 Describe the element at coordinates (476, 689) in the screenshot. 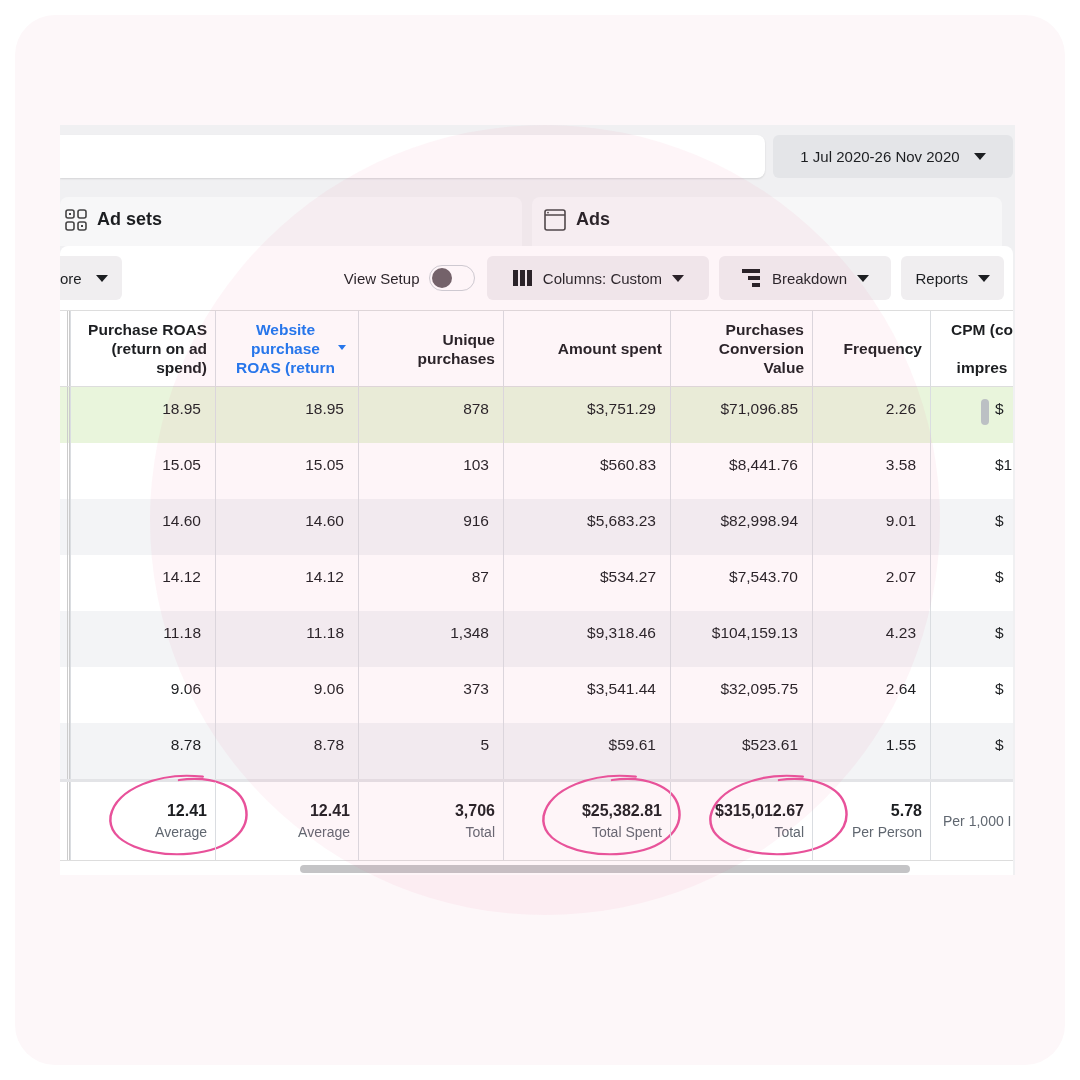

I see `table-cell: 373` at that location.